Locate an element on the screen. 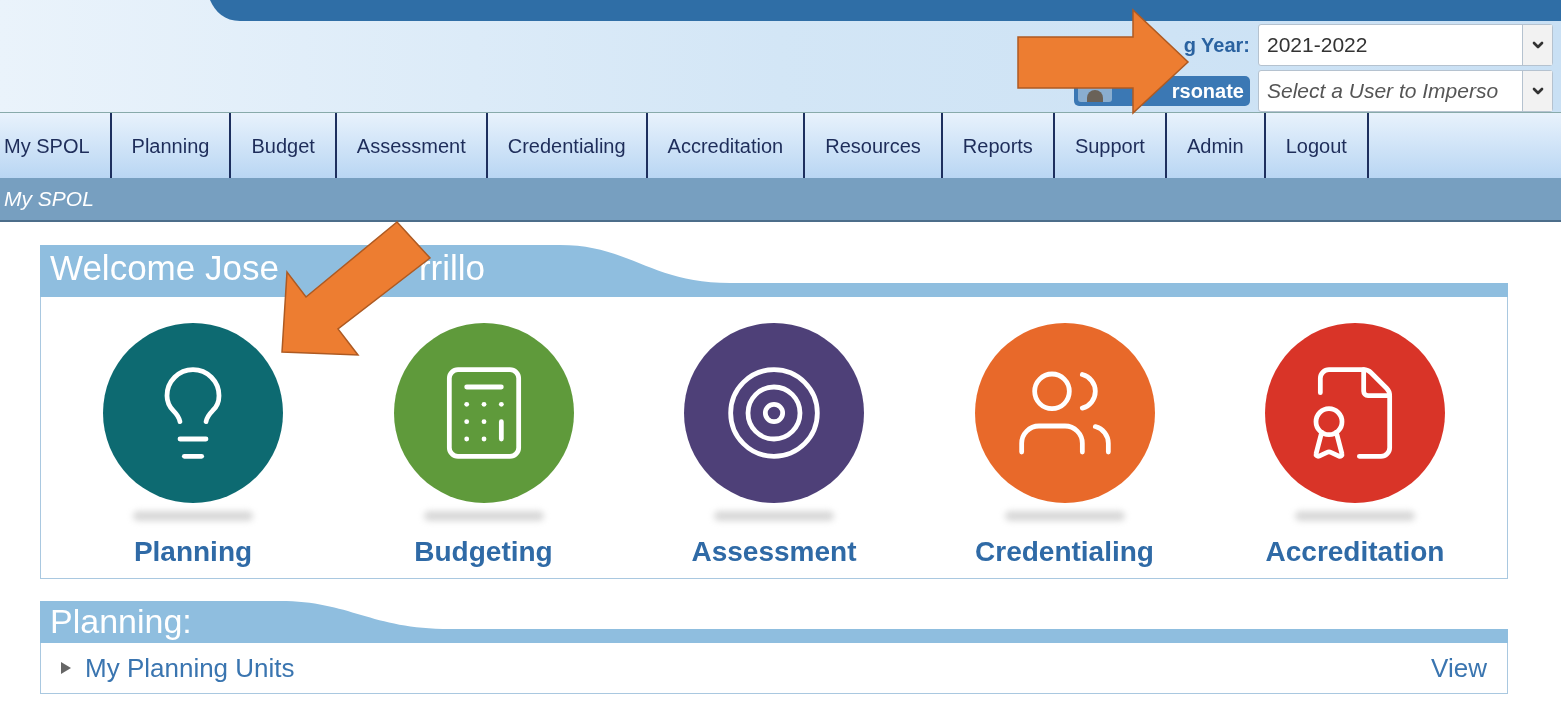 The height and width of the screenshot is (723, 1561). module-link: Accreditation is located at coordinates (1355, 552).